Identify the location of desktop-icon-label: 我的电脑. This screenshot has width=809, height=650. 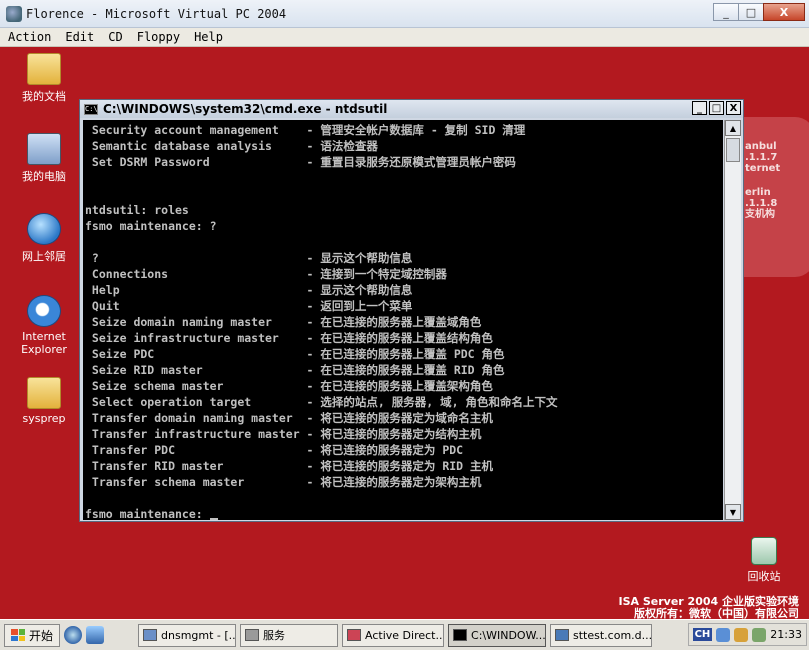
(44, 176).